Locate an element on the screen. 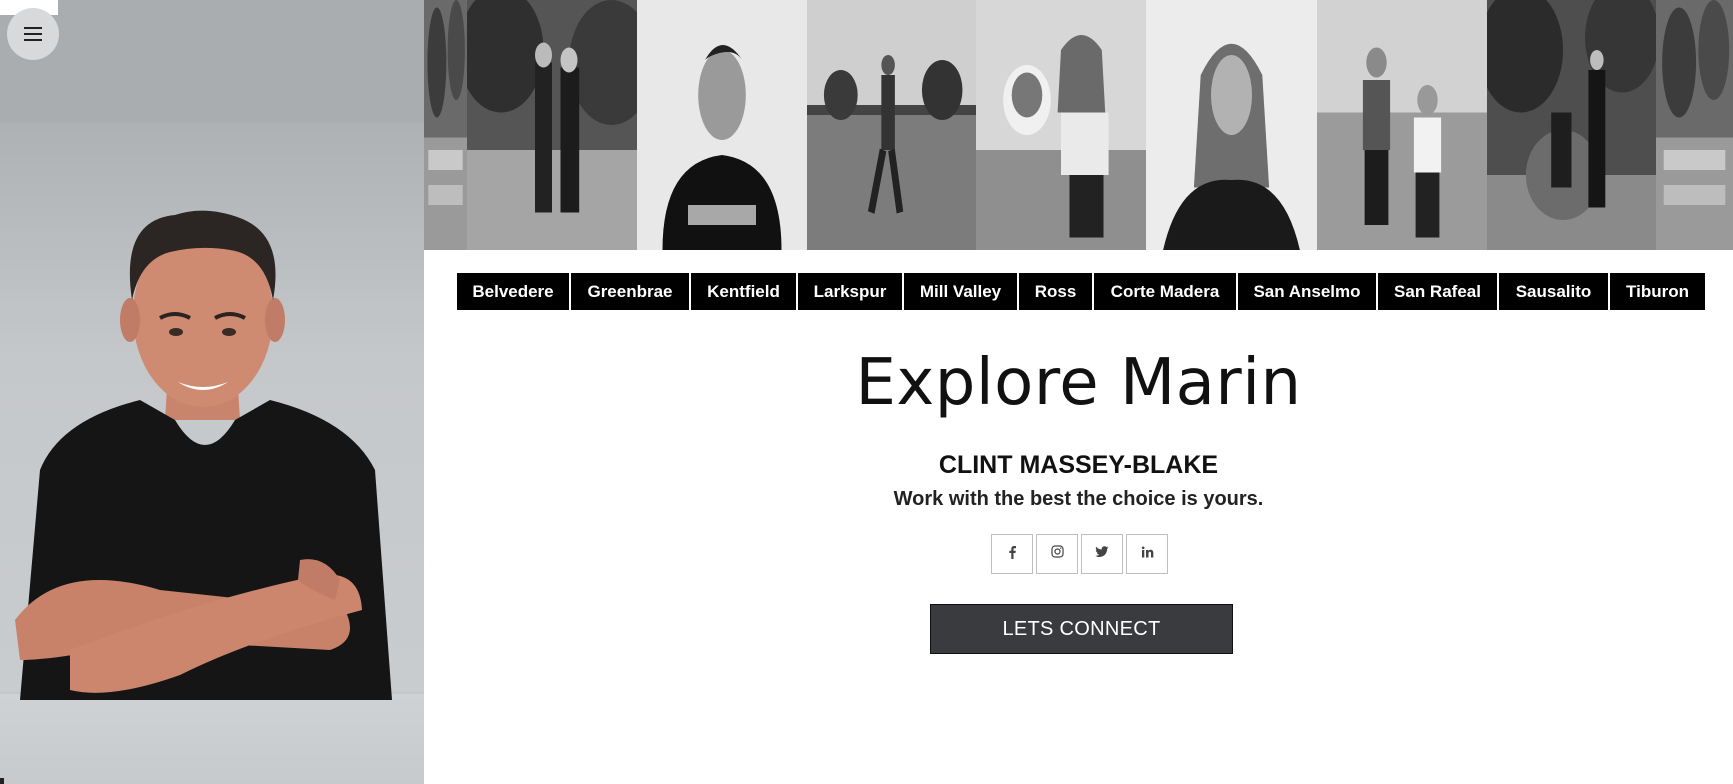 The width and height of the screenshot is (1733, 784). twitter-icon is located at coordinates (1102, 554).